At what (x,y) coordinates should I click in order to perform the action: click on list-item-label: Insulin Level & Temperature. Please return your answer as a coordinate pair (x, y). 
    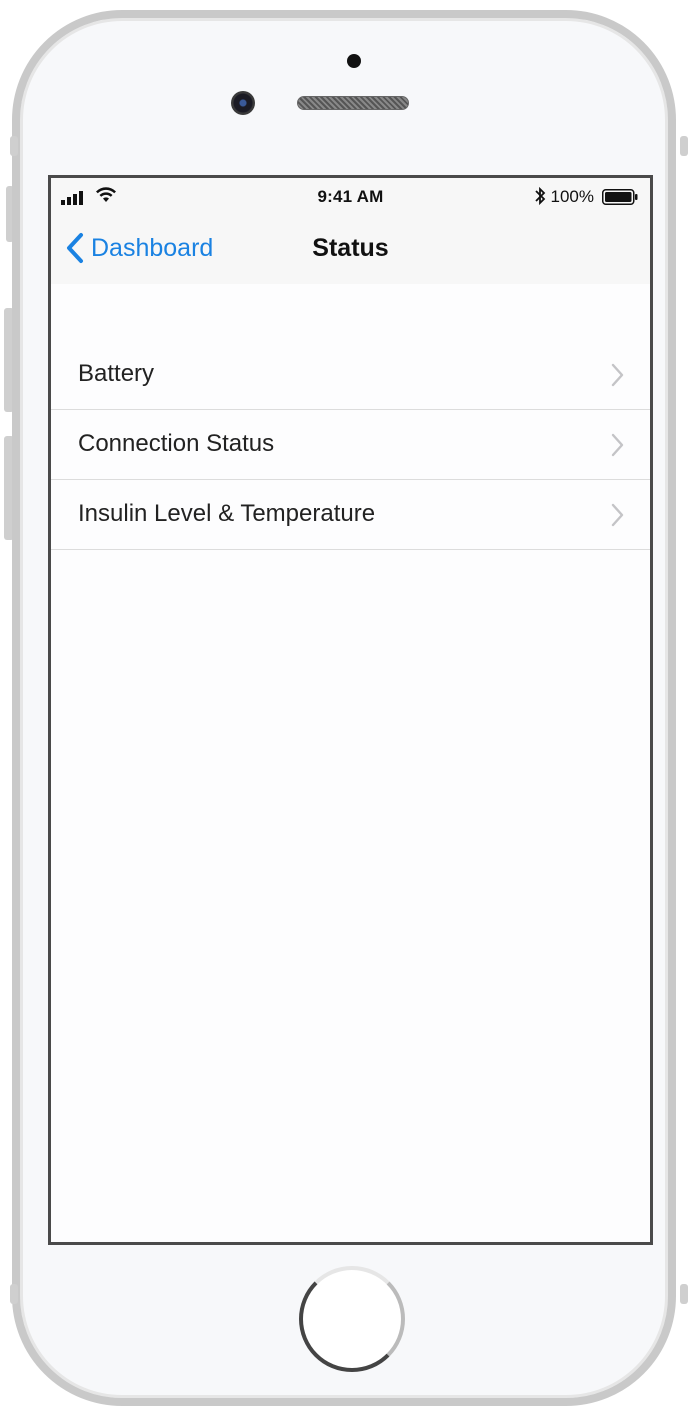
    Looking at the image, I should click on (227, 513).